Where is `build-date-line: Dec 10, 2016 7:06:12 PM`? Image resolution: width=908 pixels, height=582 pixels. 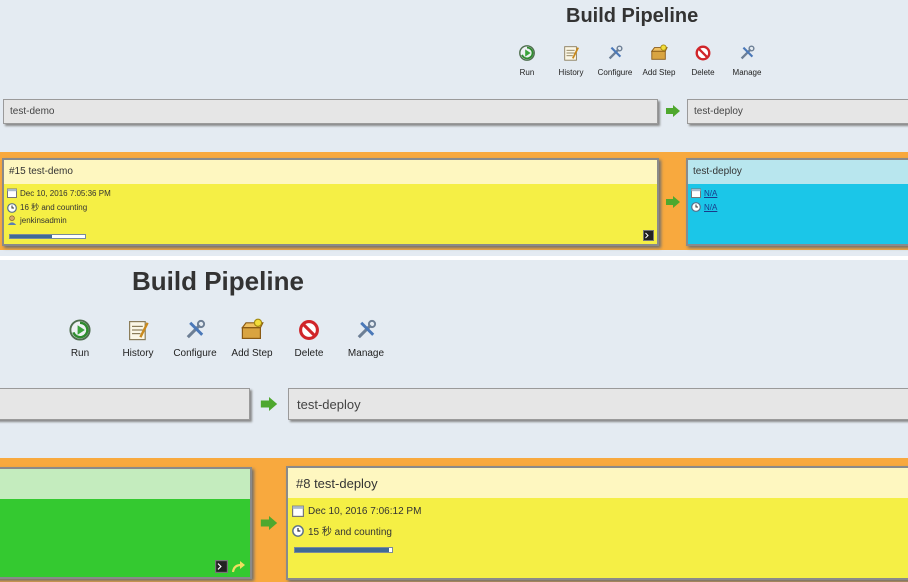 build-date-line: Dec 10, 2016 7:06:12 PM is located at coordinates (356, 511).